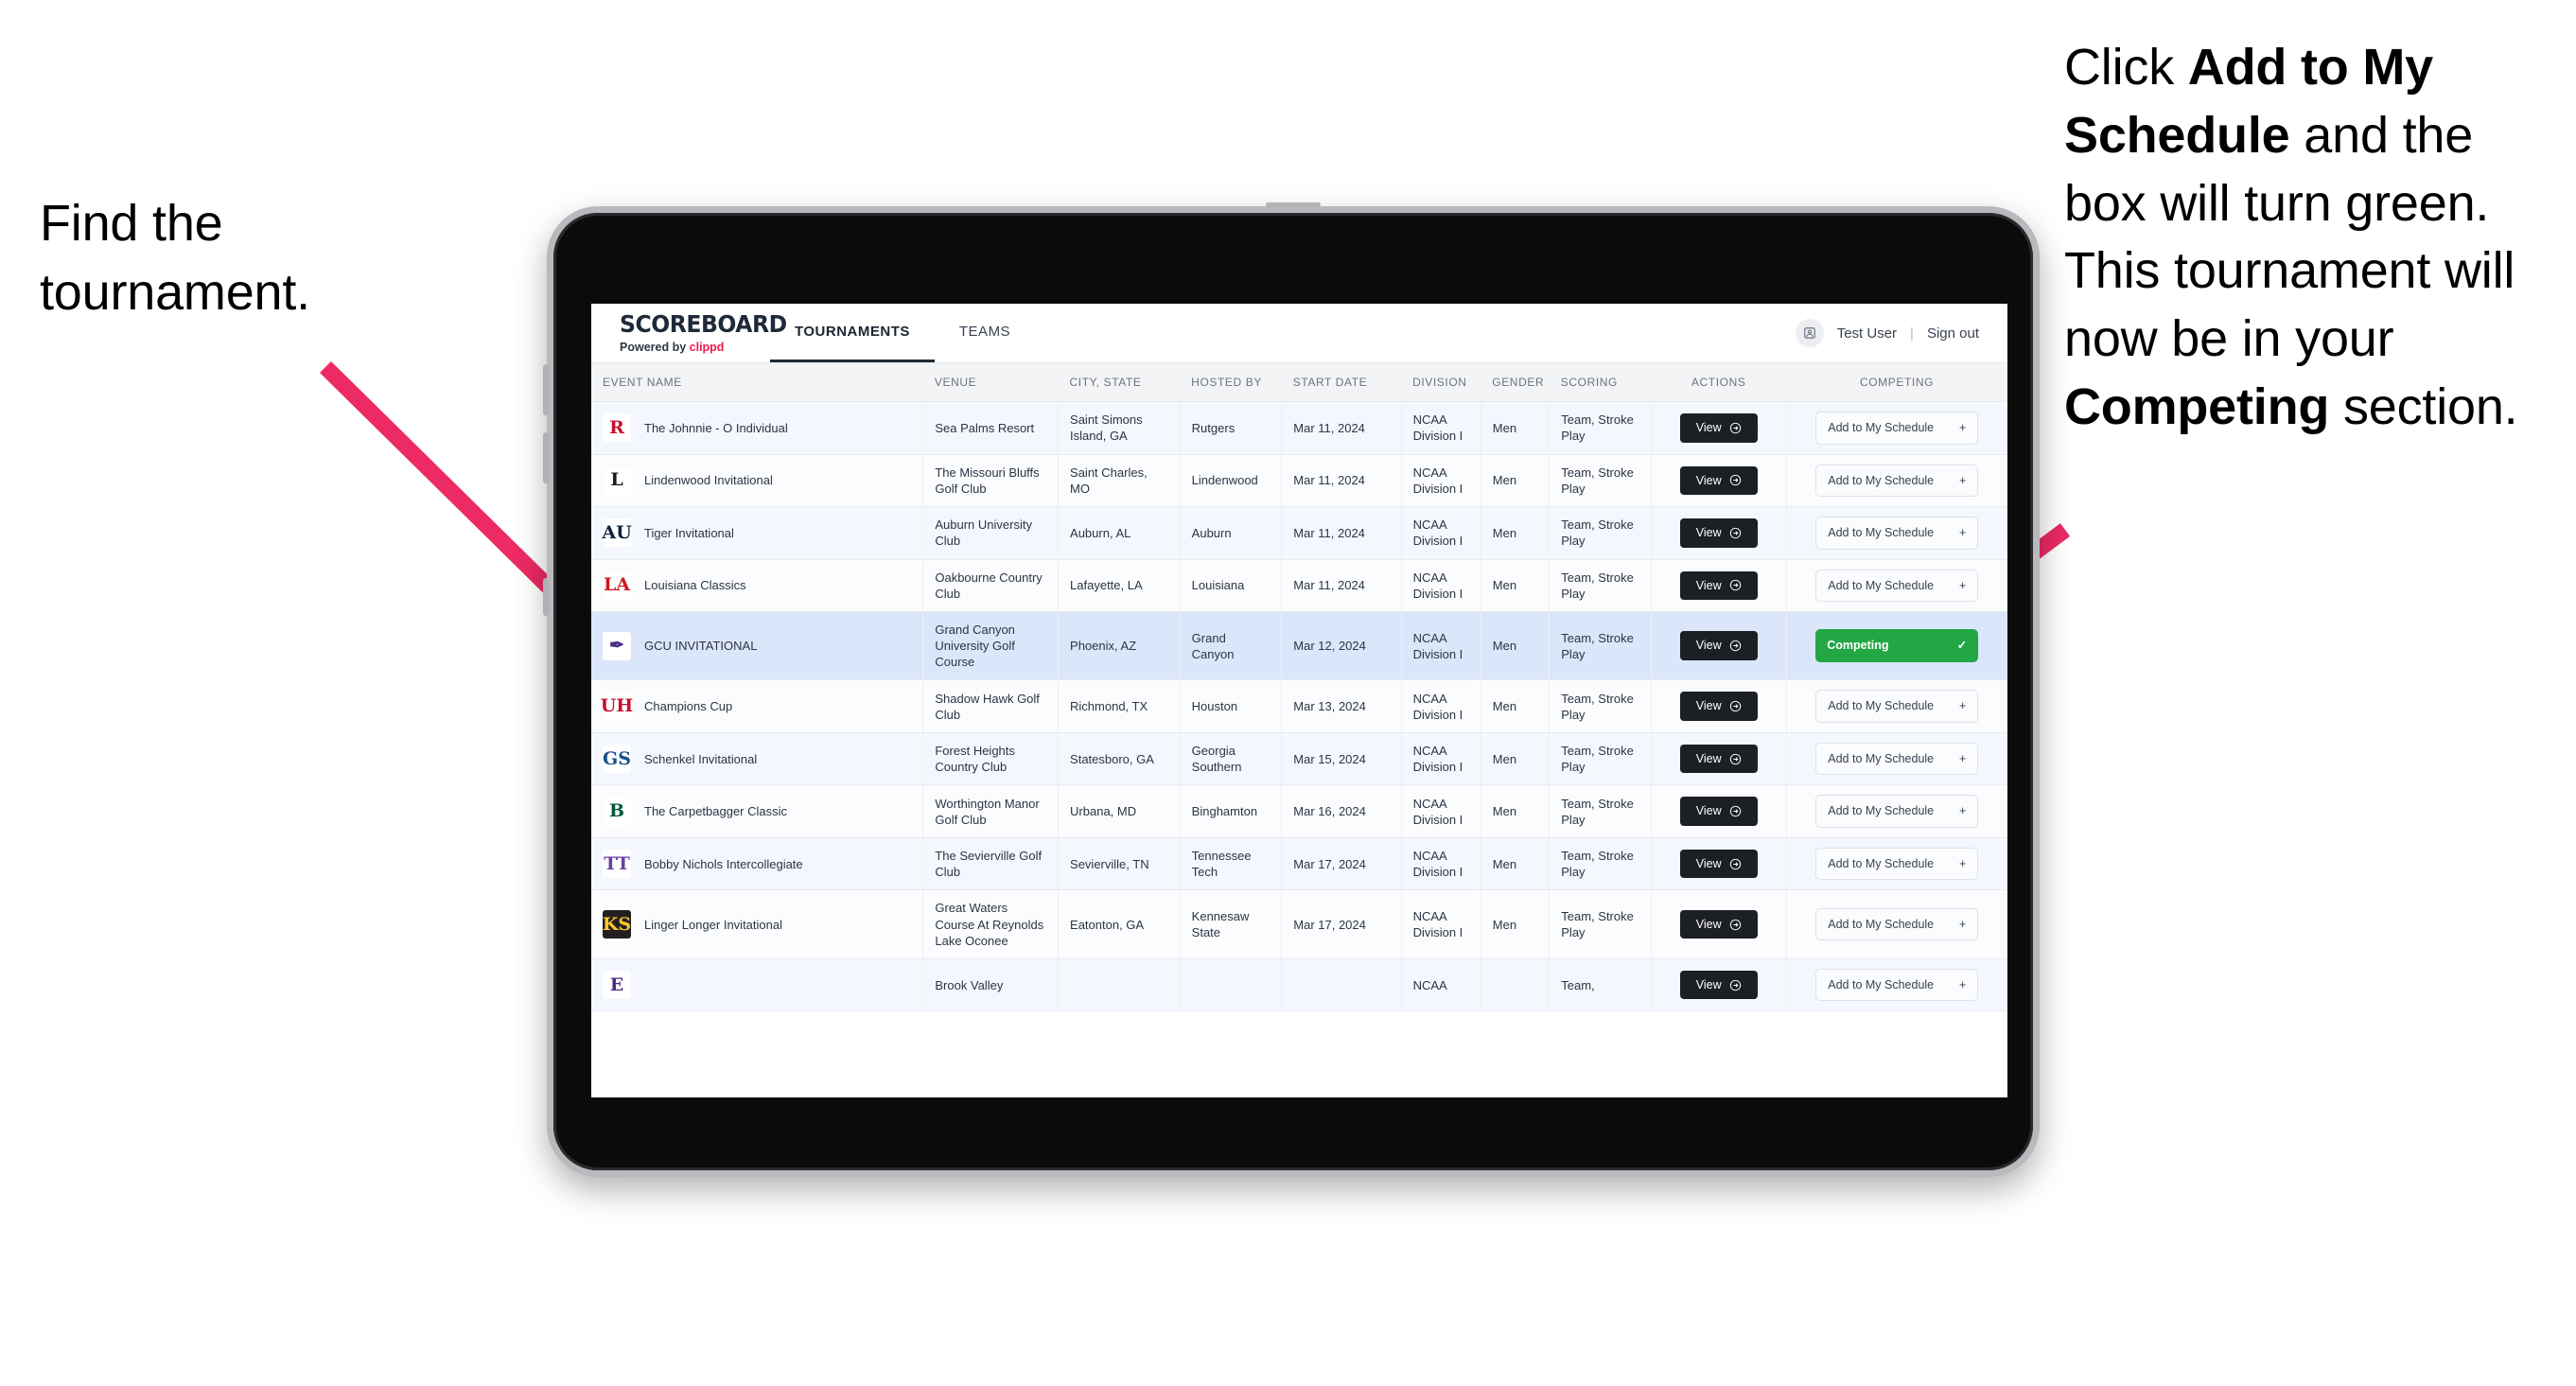 The width and height of the screenshot is (2576, 1386). What do you see at coordinates (1119, 864) in the screenshot?
I see `cell-city-state: Sevierville, TN` at bounding box center [1119, 864].